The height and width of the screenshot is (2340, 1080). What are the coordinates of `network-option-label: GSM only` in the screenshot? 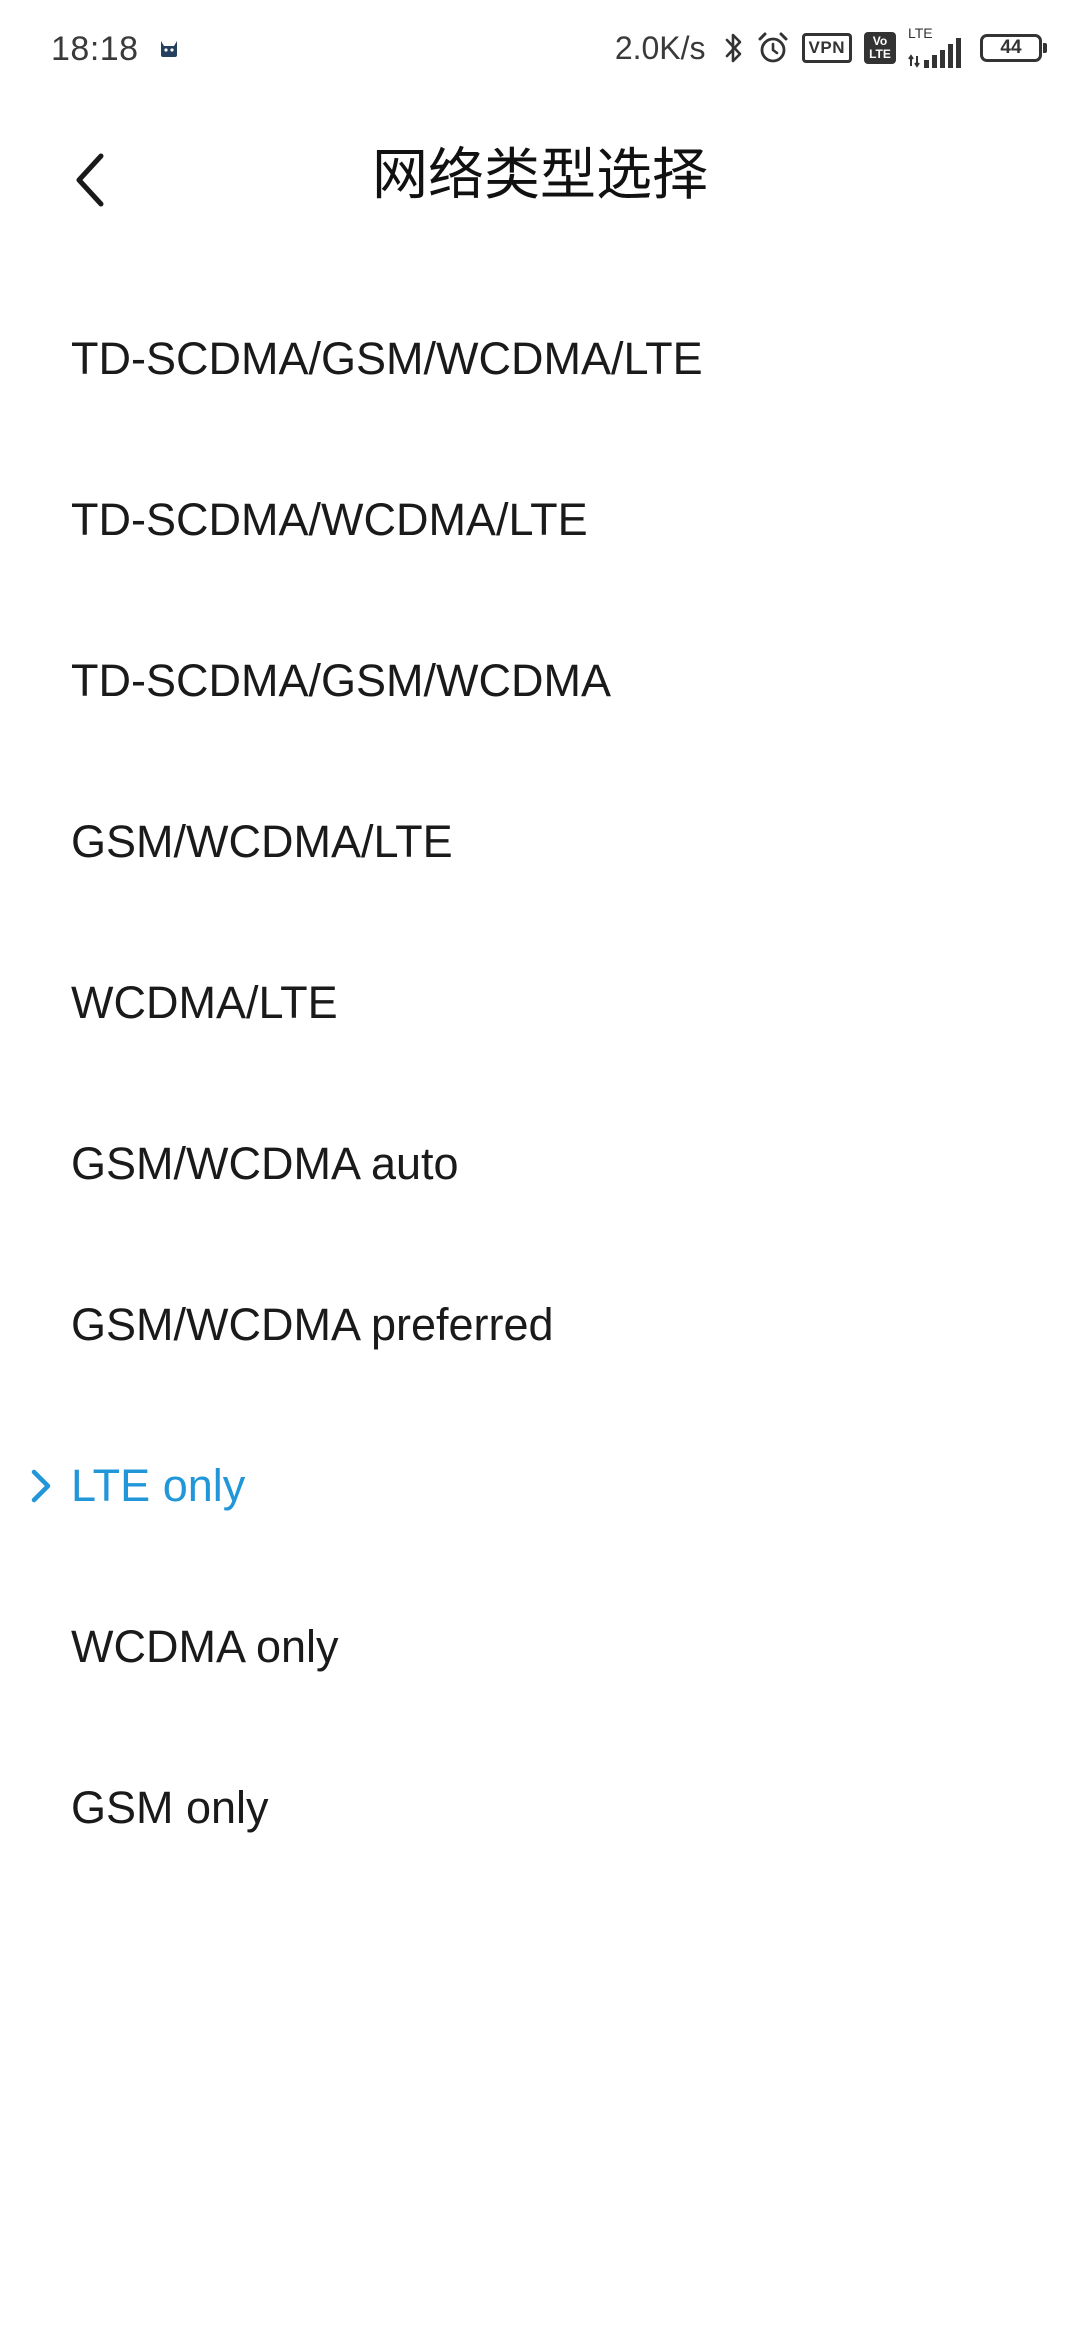 It's located at (170, 1807).